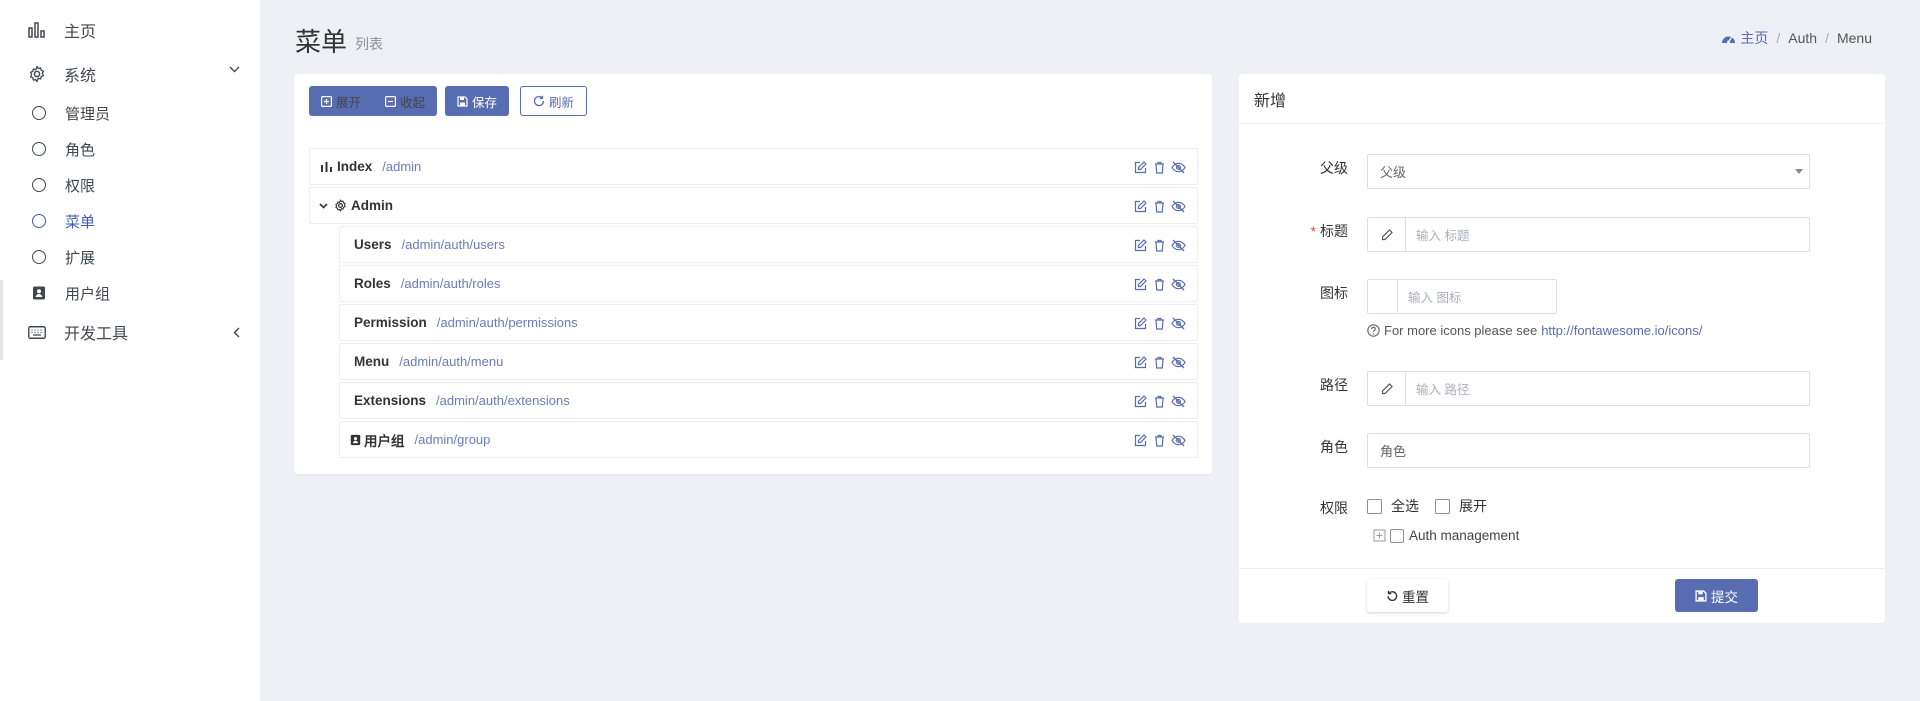  I want to click on tree-item-path: /admin/auth/extensions, so click(503, 400).